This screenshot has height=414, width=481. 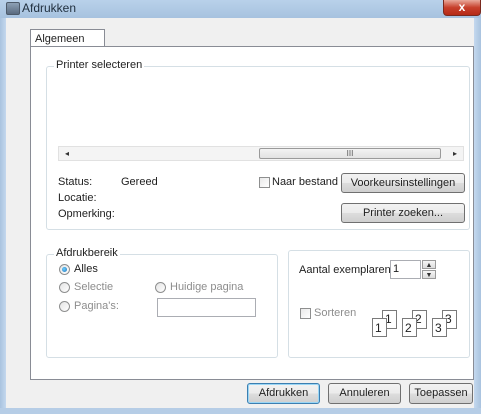 I want to click on radio-current-page-label: Huidige pagina, so click(x=207, y=287).